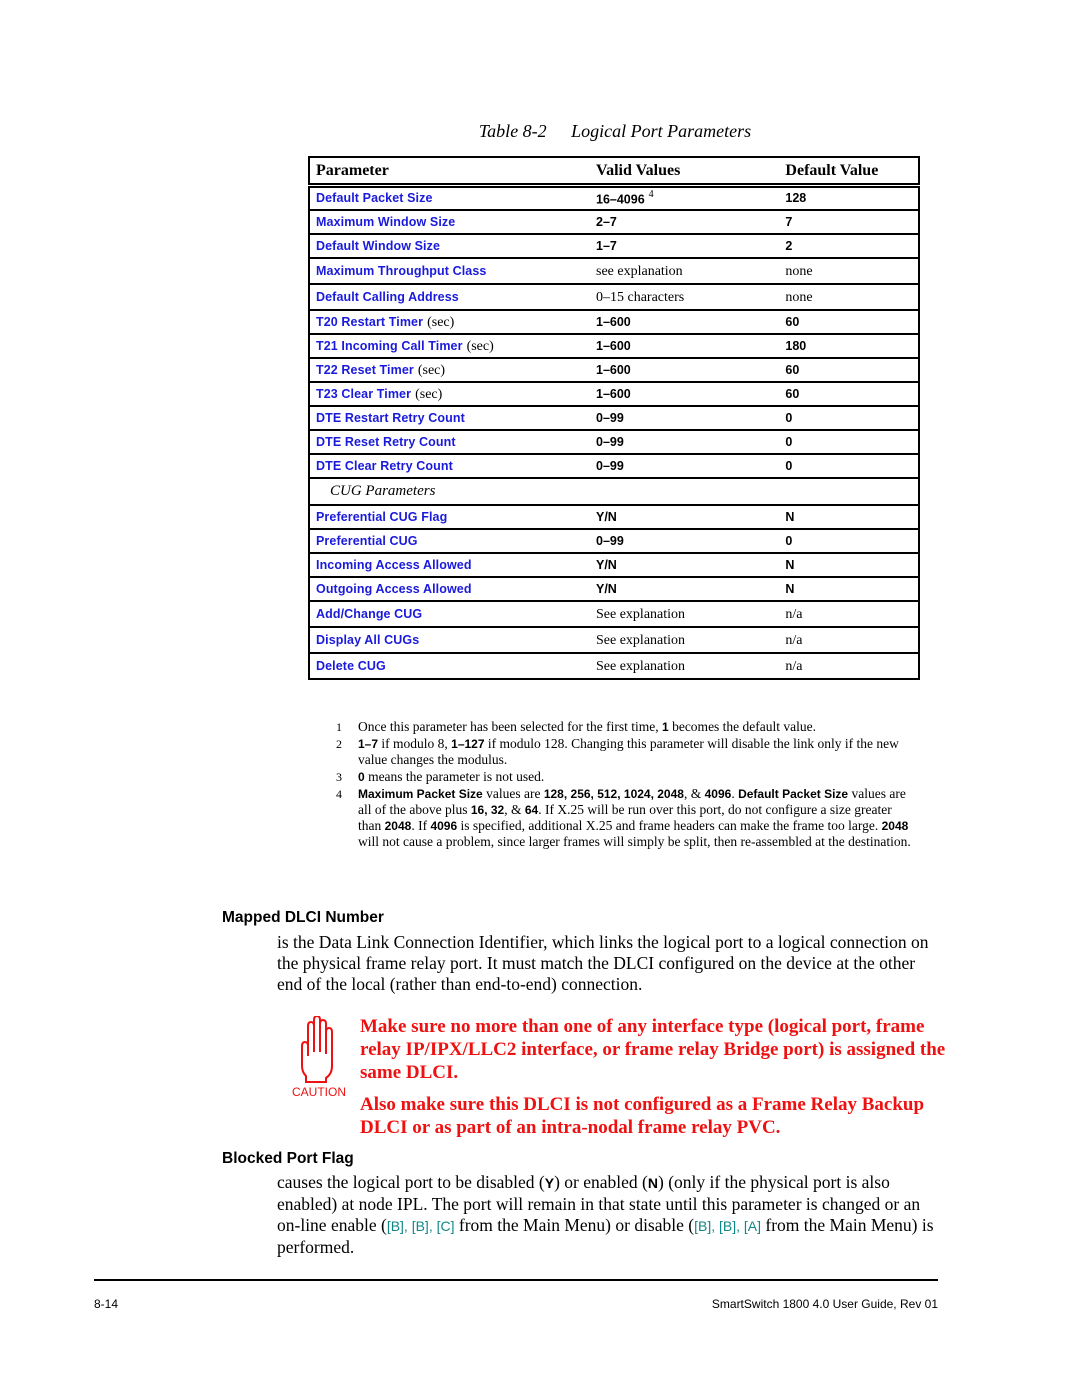 The height and width of the screenshot is (1397, 1080). Describe the element at coordinates (685, 297) in the screenshot. I see `valid-values-cell: 0–15 characters` at that location.